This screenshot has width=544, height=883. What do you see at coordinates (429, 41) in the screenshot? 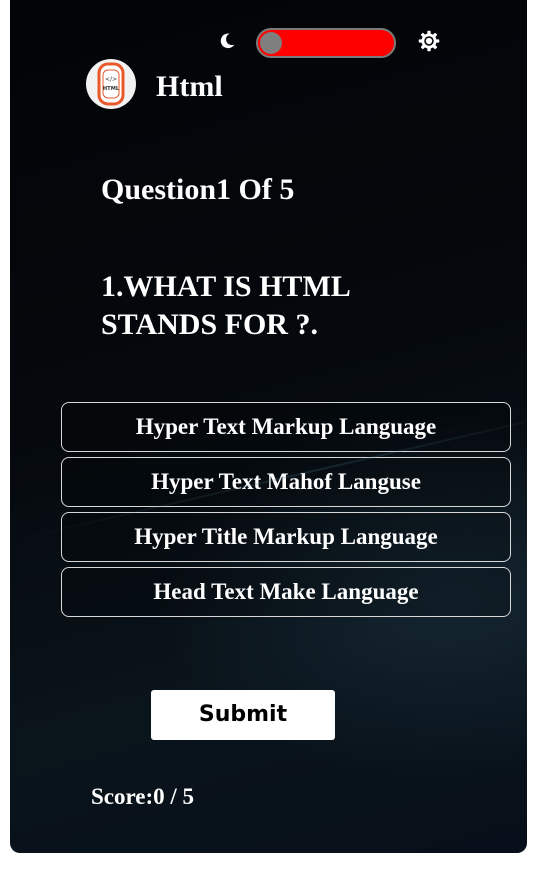
I see `sun-icon` at bounding box center [429, 41].